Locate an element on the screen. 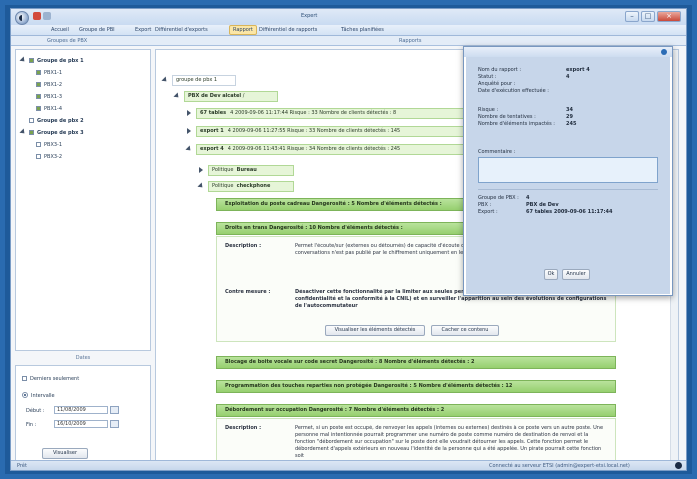  politique-2-node: Politique checkphone is located at coordinates (251, 186).